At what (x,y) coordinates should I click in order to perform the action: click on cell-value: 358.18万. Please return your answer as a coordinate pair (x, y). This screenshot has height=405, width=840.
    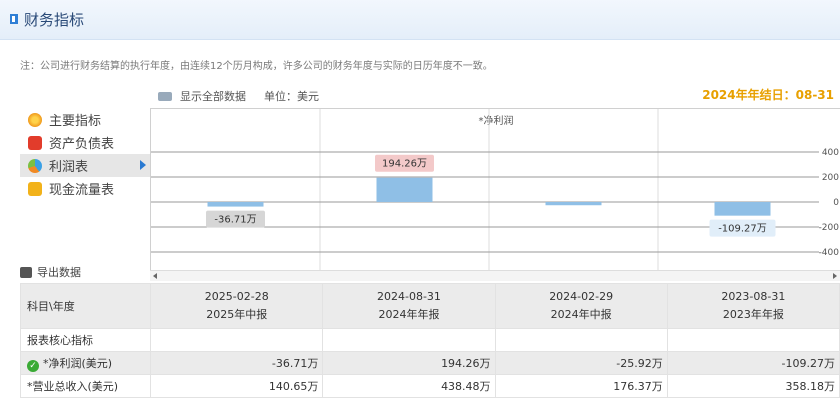
    Looking at the image, I should click on (753, 386).